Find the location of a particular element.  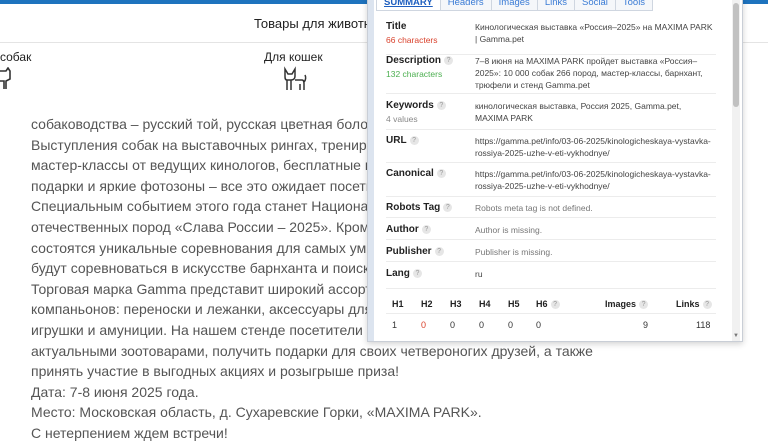

title-char-count: 66 characters is located at coordinates (412, 40).